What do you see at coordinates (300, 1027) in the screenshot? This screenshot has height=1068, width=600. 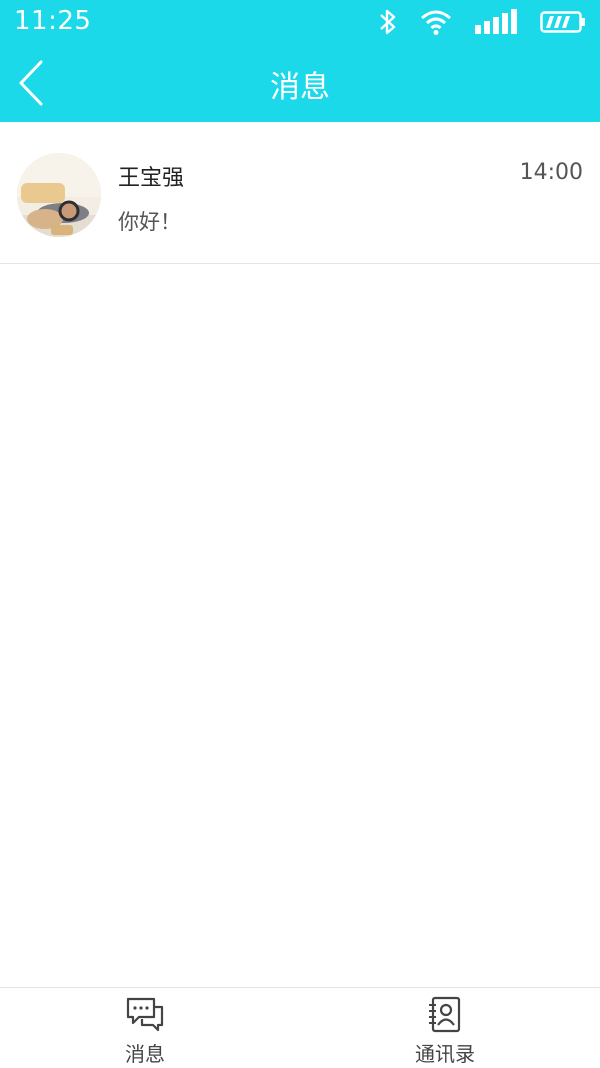 I see `tab-bar: 消息 通讯录` at bounding box center [300, 1027].